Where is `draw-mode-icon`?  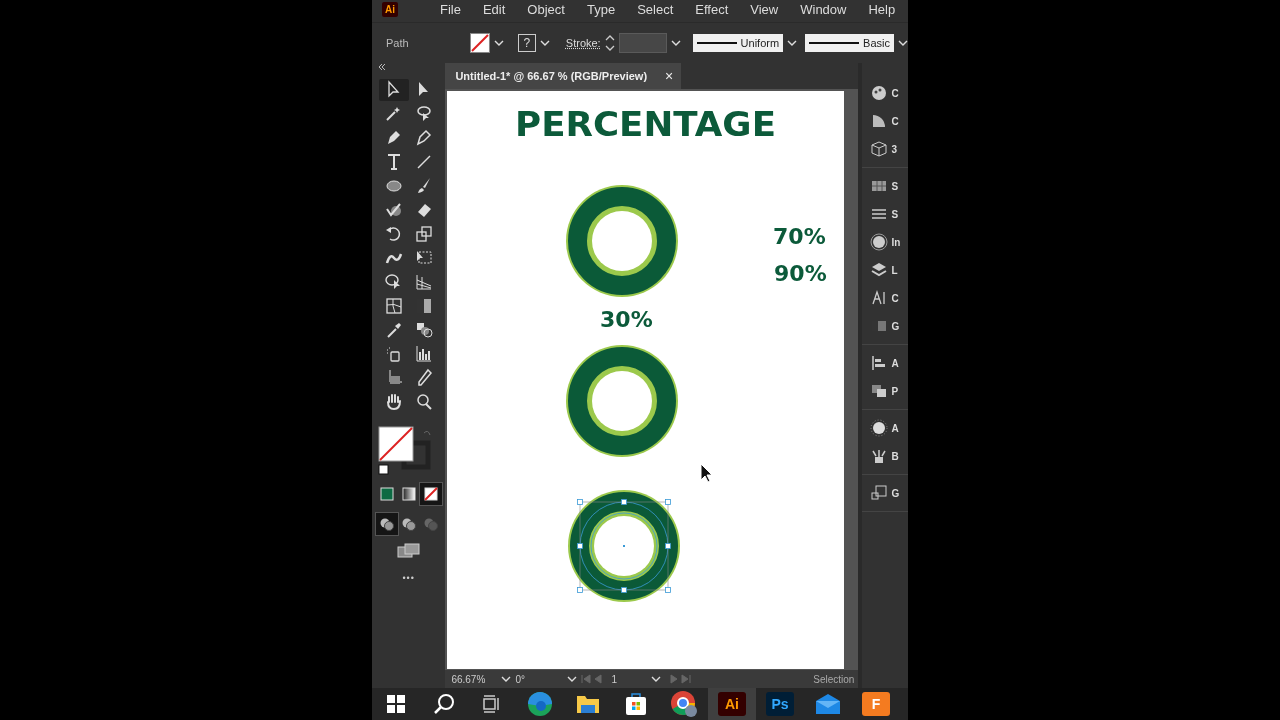 draw-mode-icon is located at coordinates (386, 524).